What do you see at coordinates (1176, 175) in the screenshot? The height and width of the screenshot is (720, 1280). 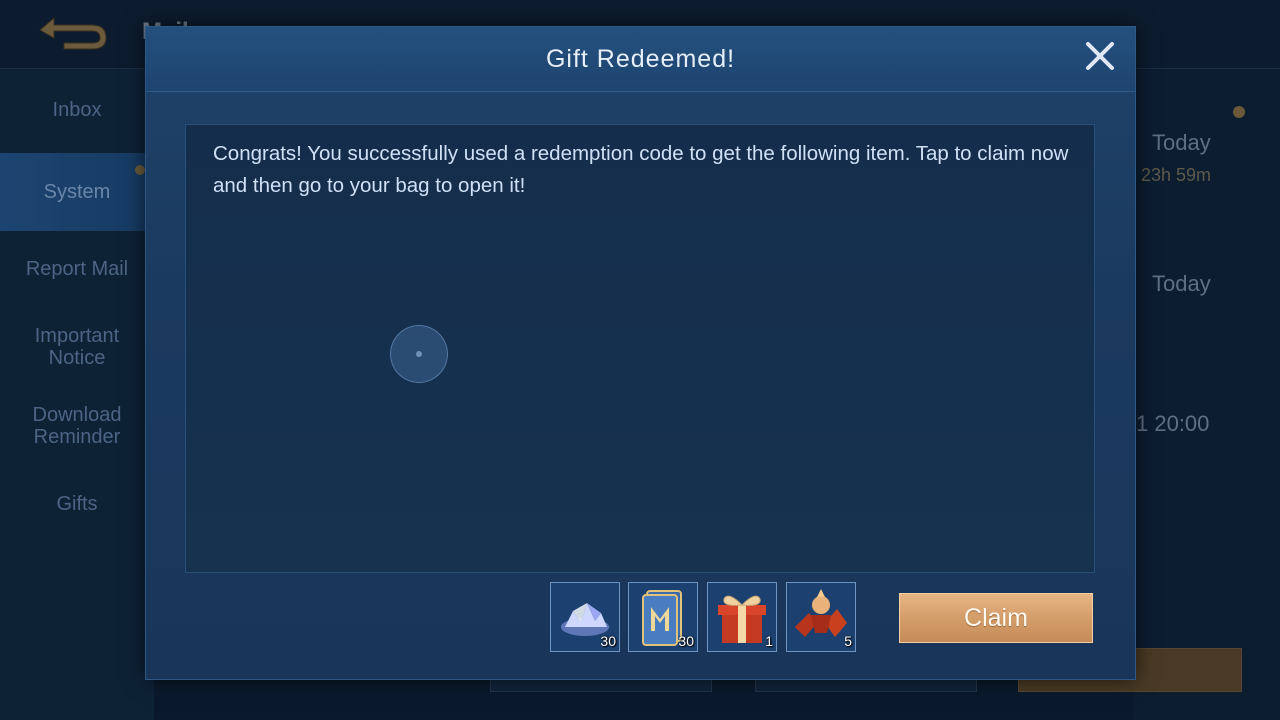 I see `mail-remaining: 23h 59m` at bounding box center [1176, 175].